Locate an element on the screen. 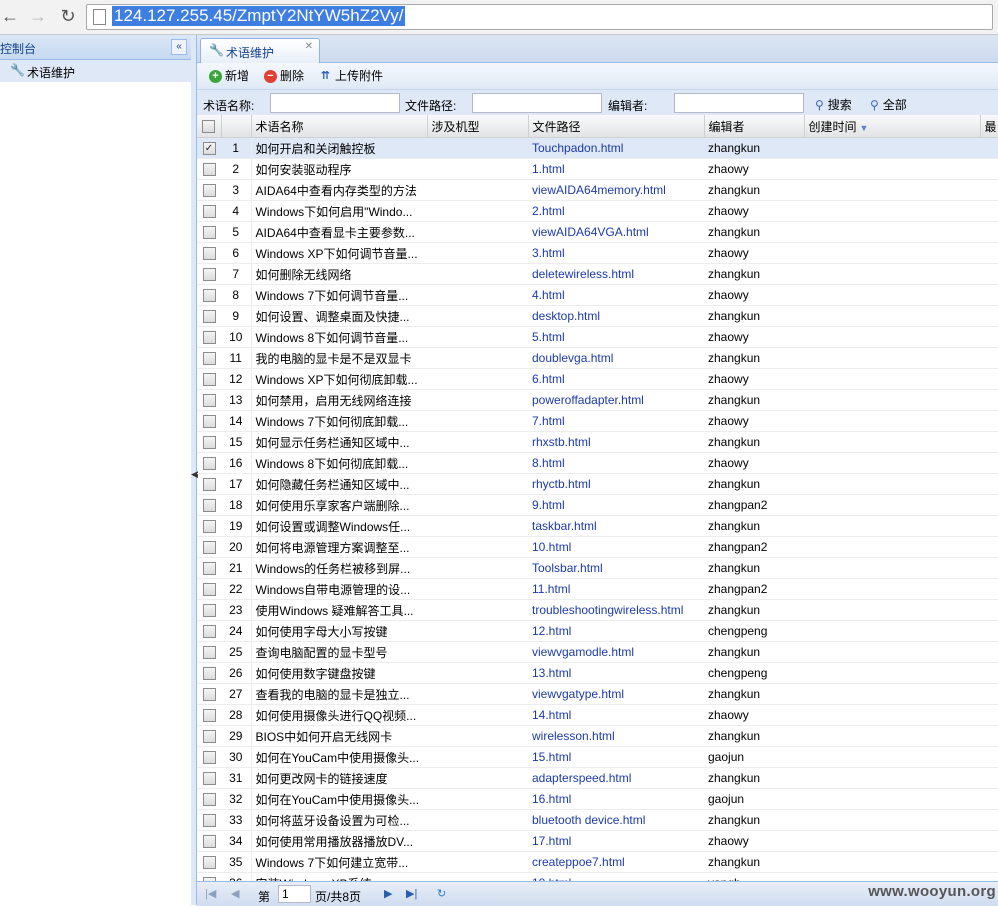 The height and width of the screenshot is (906, 998). file-path-cell: 4.html is located at coordinates (616, 295).